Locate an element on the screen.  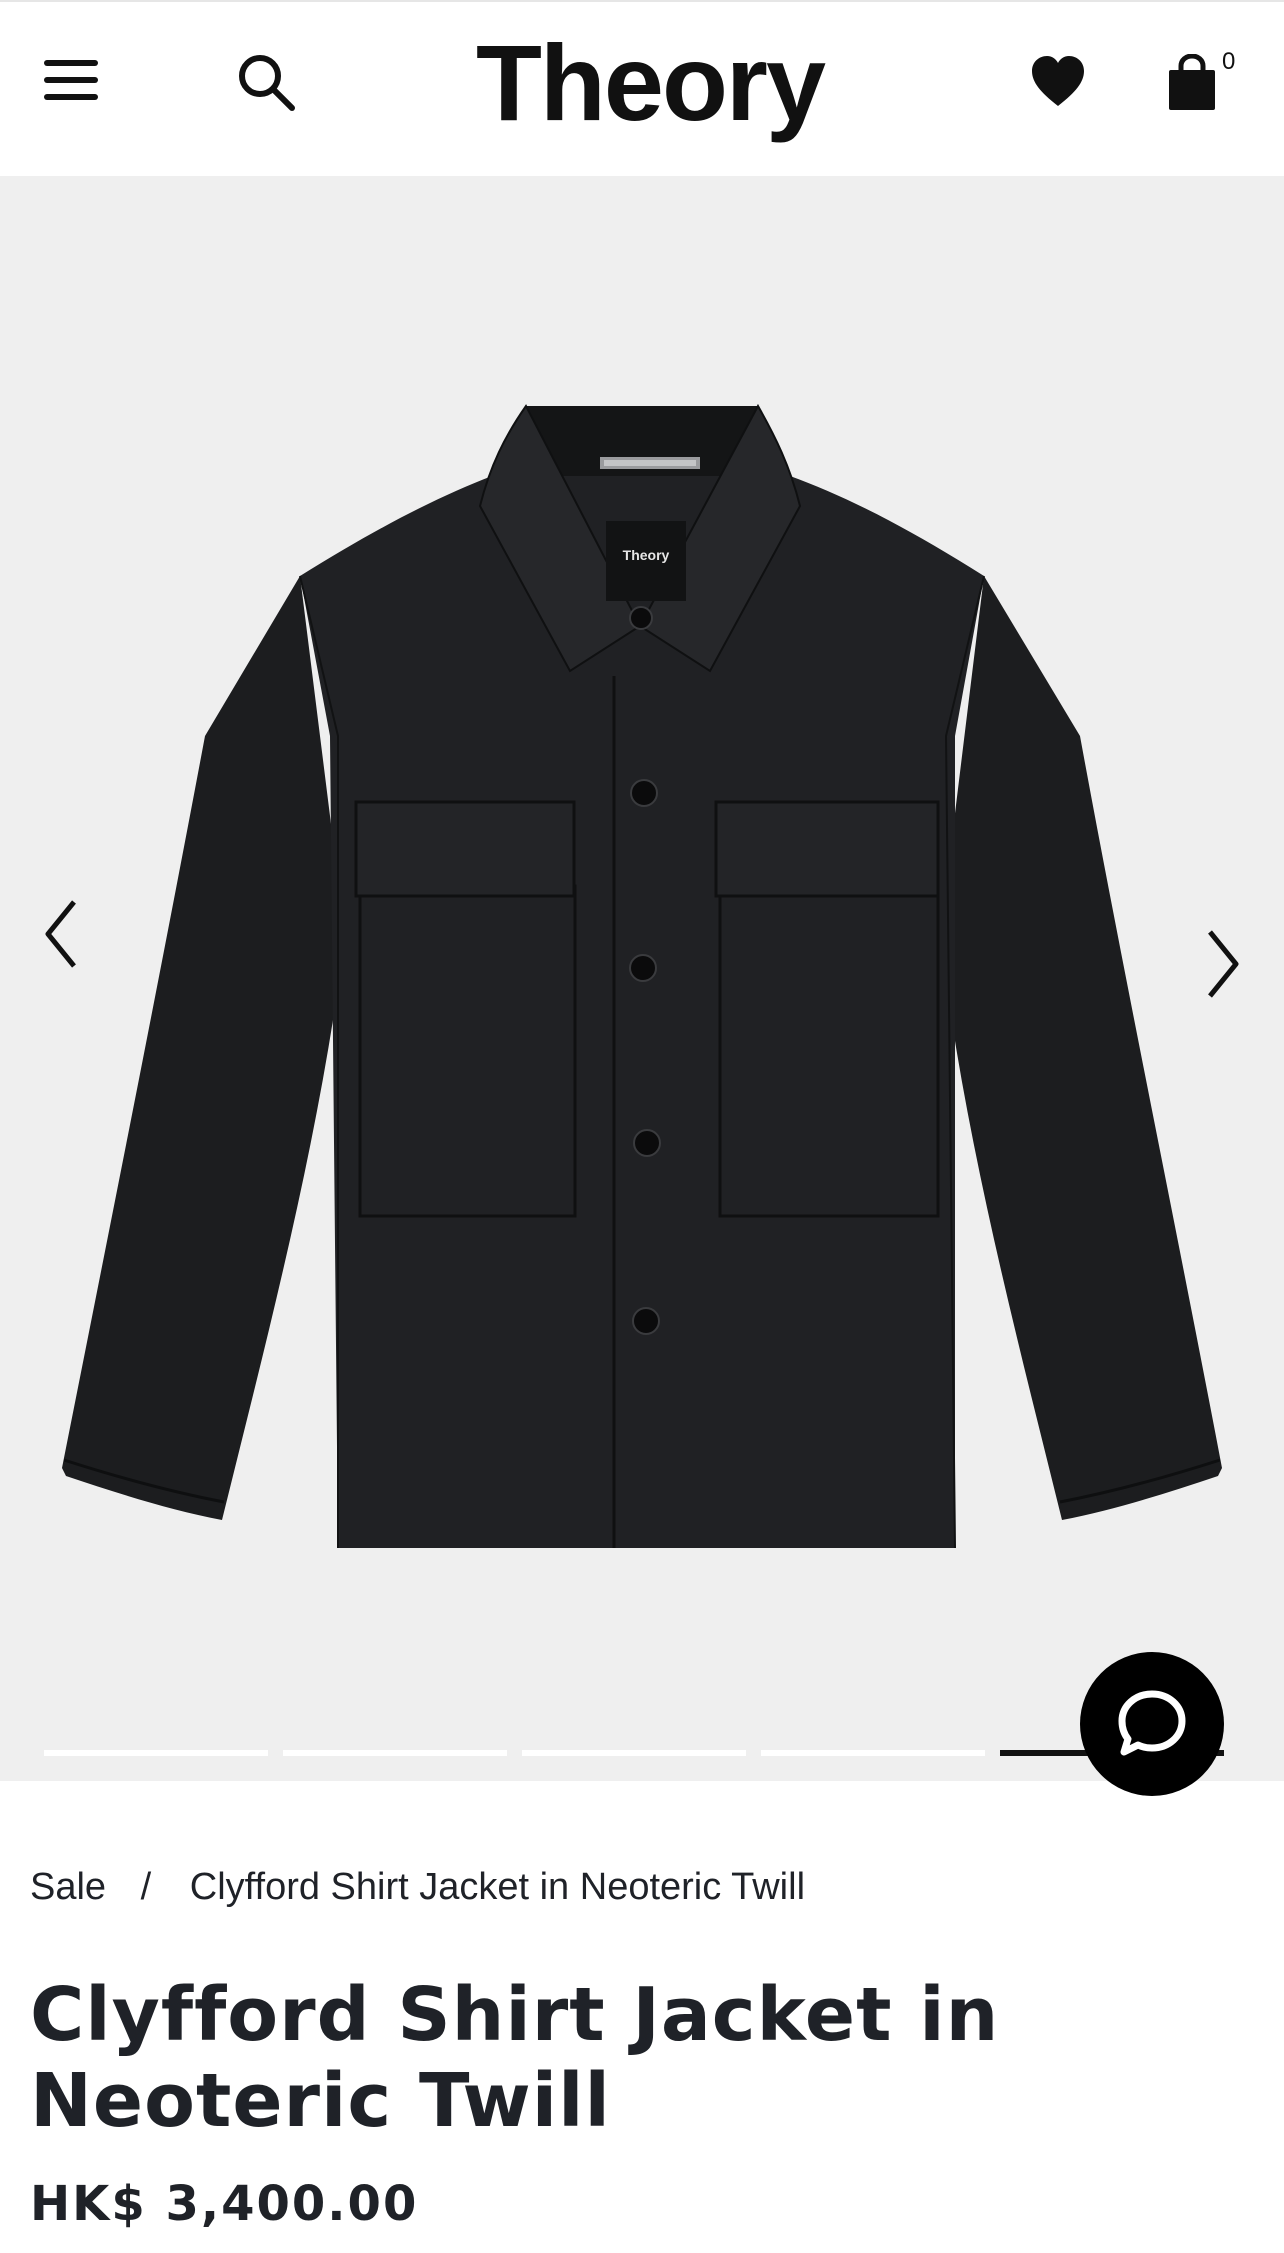
heart-icon is located at coordinates (1058, 82).